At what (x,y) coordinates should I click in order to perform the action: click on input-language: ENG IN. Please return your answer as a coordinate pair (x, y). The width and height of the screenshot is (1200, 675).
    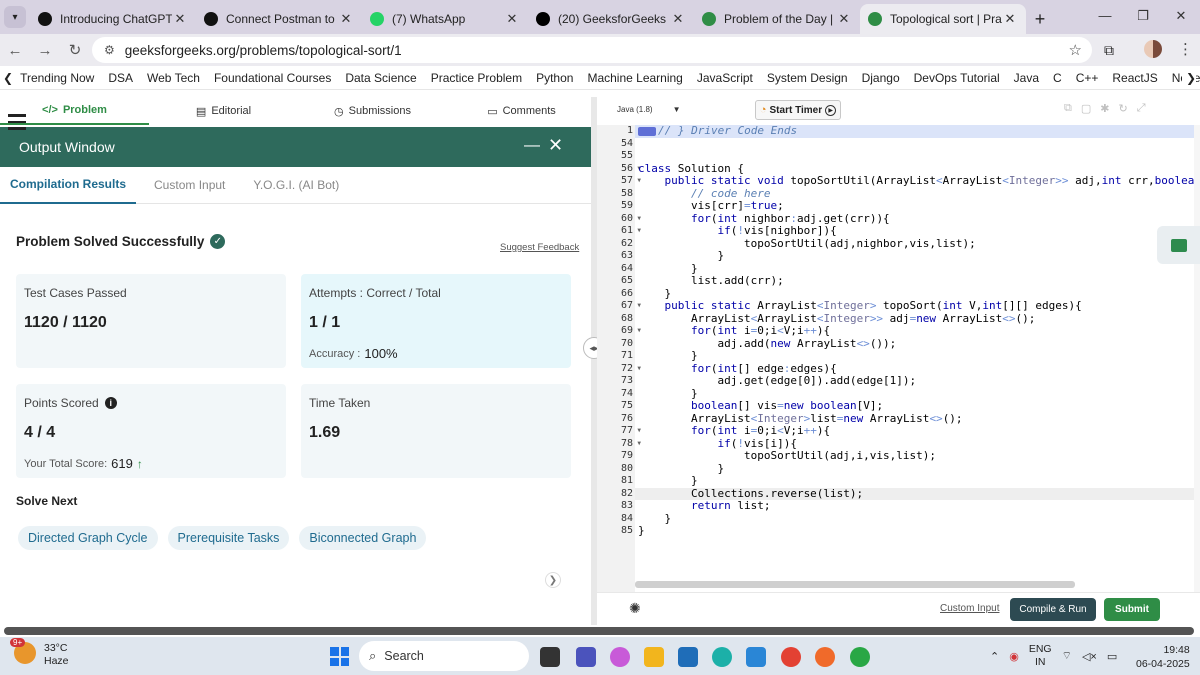
    Looking at the image, I should click on (1040, 656).